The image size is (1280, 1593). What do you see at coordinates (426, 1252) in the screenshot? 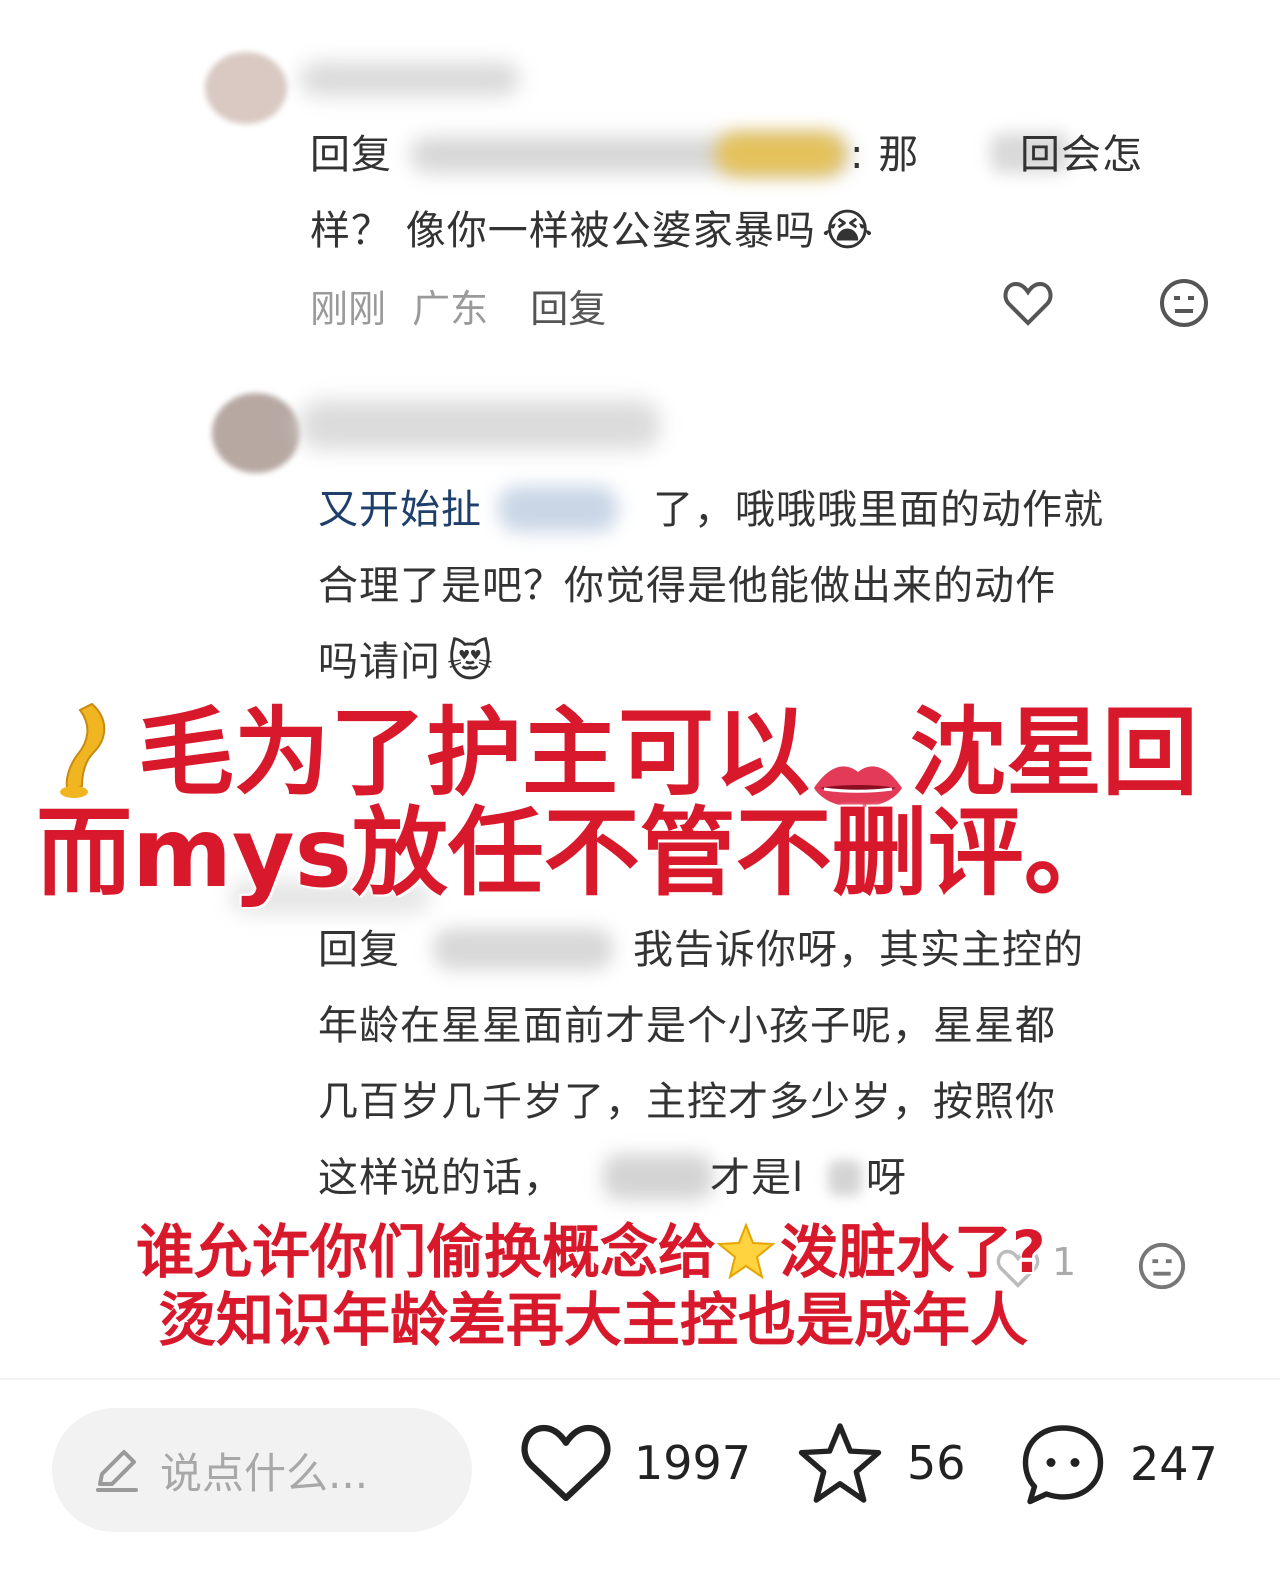
I see `overlay-2-text-a: 谁允许你们偷换概念给` at bounding box center [426, 1252].